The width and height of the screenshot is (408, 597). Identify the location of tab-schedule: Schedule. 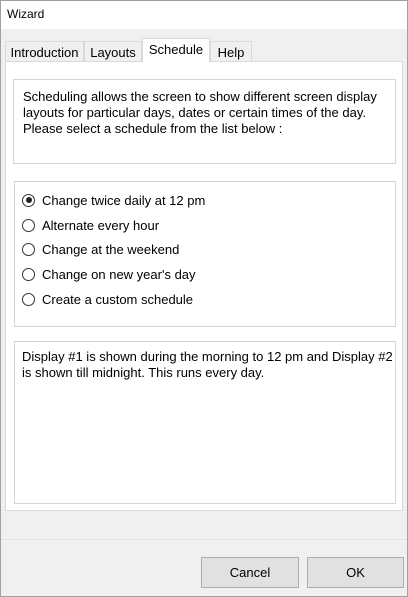
(176, 50).